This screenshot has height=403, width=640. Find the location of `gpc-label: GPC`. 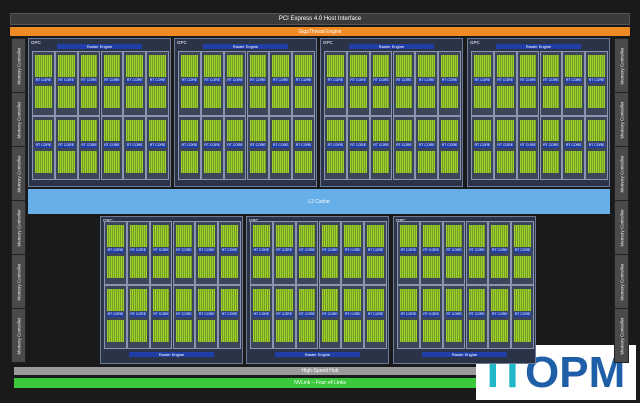

gpc-label: GPC is located at coordinates (36, 42).